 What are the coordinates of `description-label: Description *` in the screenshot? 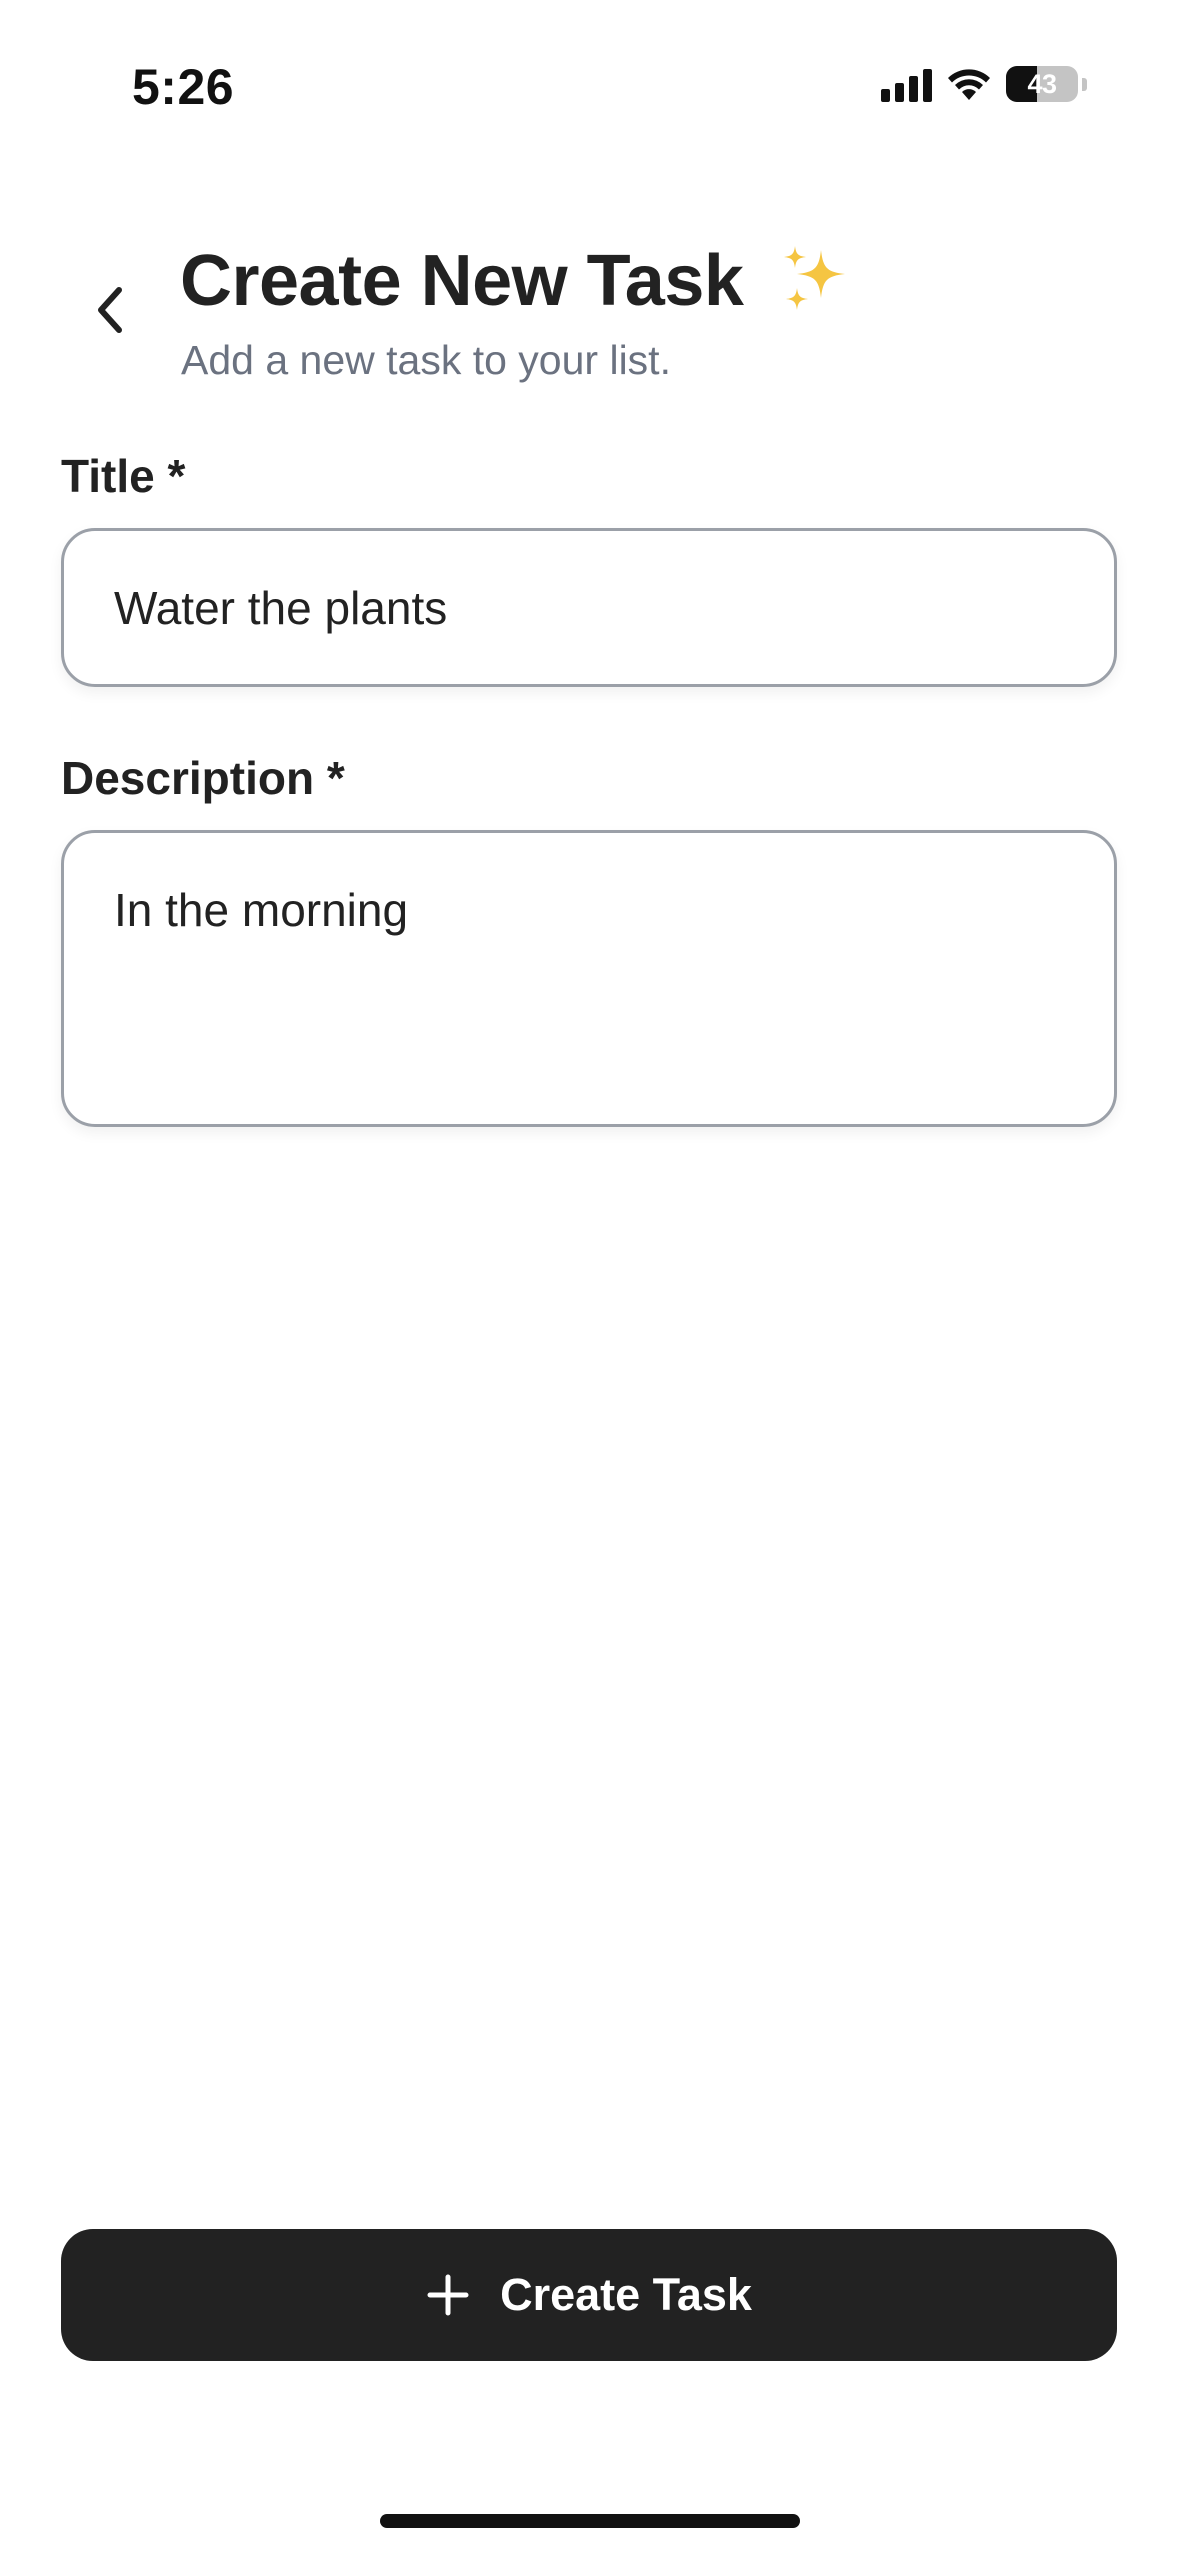 It's located at (203, 778).